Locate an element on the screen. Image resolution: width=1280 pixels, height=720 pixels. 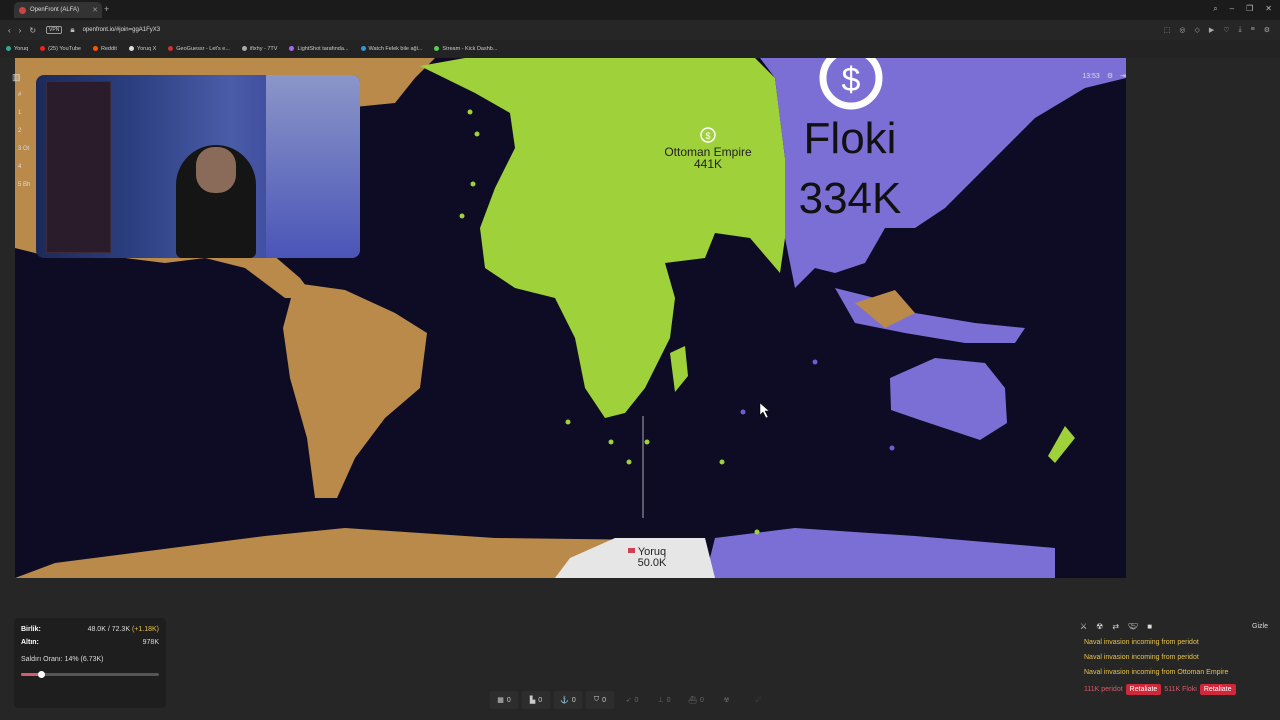
leaderboard-header: # is located at coordinates (20, 95).